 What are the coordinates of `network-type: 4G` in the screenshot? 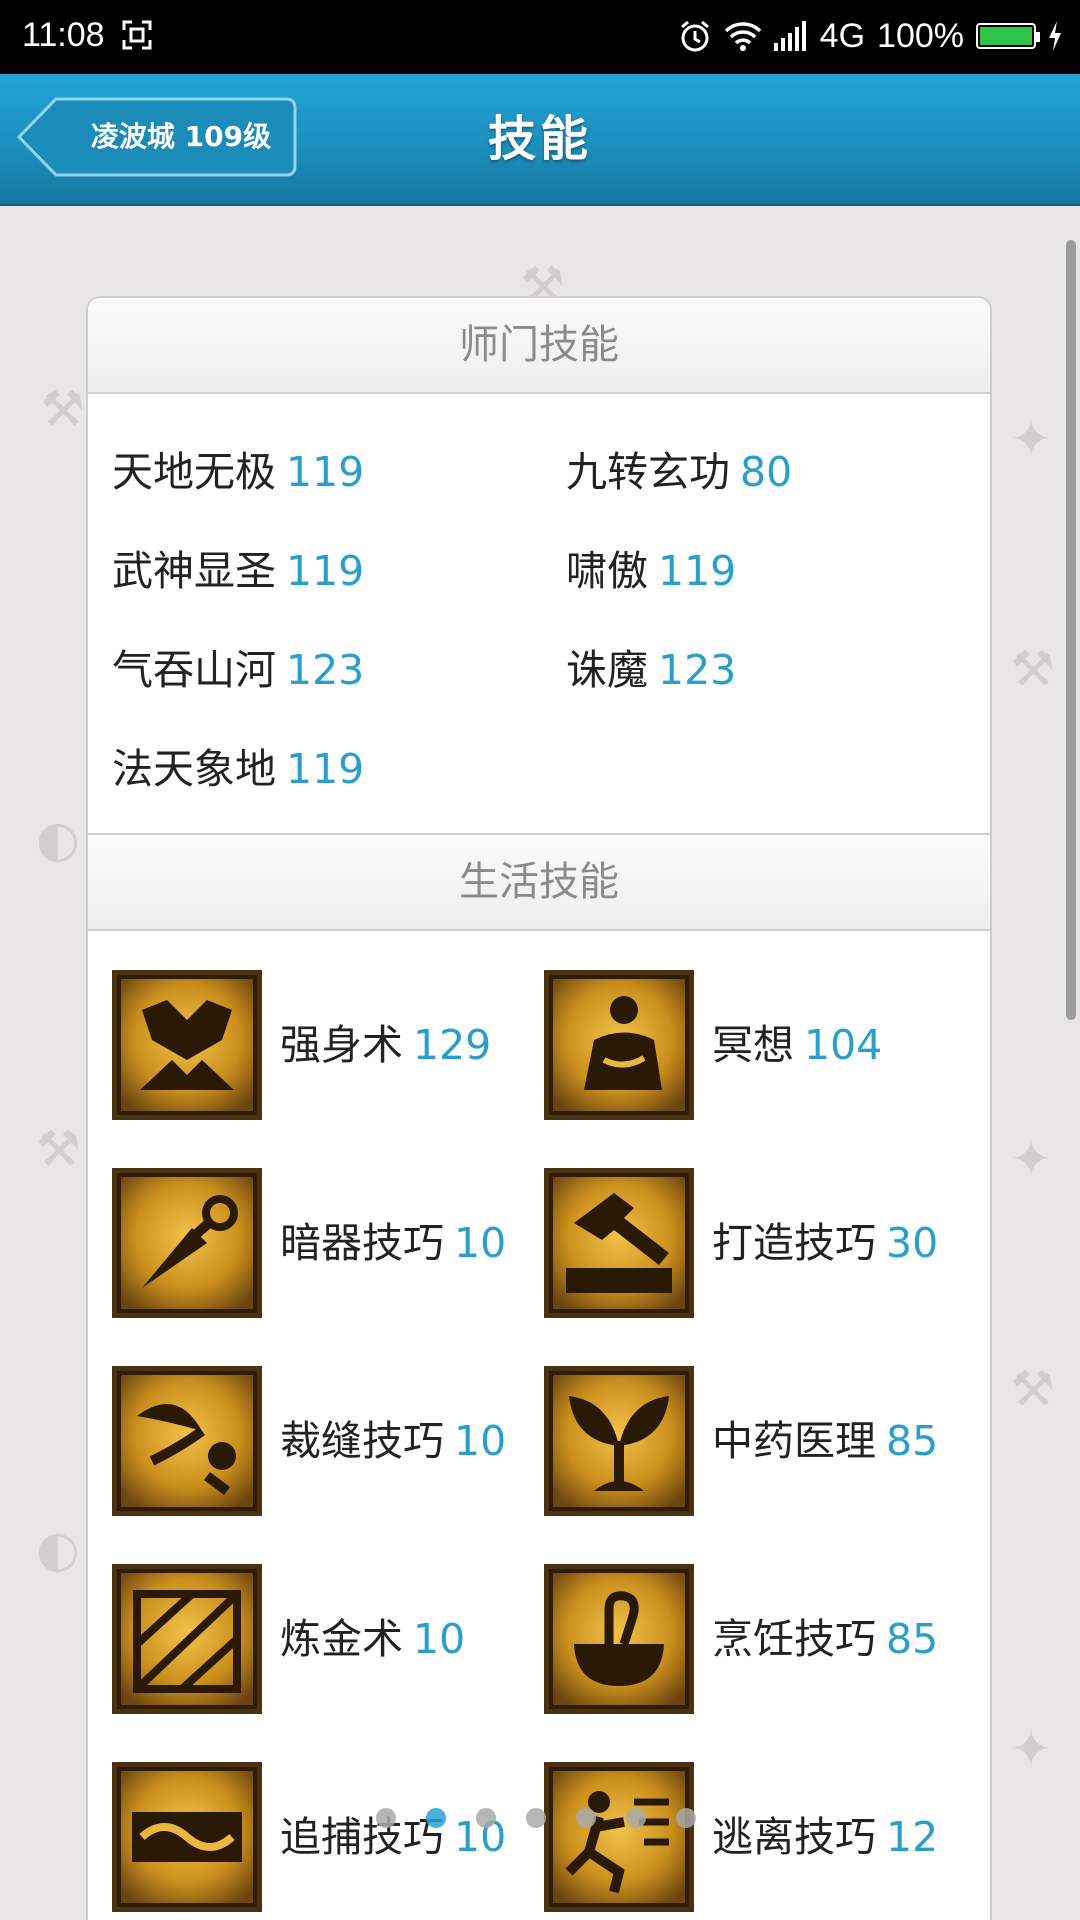 It's located at (842, 35).